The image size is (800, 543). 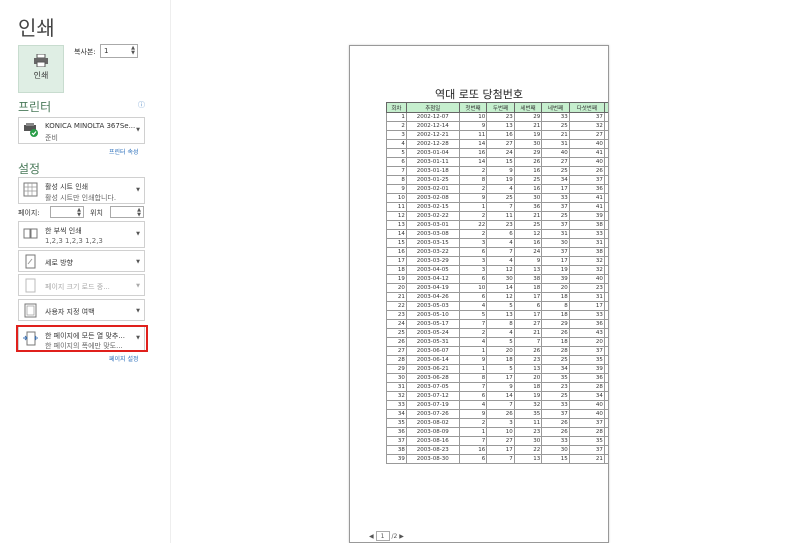 I want to click on table-cell: 2003-07-12, so click(x=432, y=396).